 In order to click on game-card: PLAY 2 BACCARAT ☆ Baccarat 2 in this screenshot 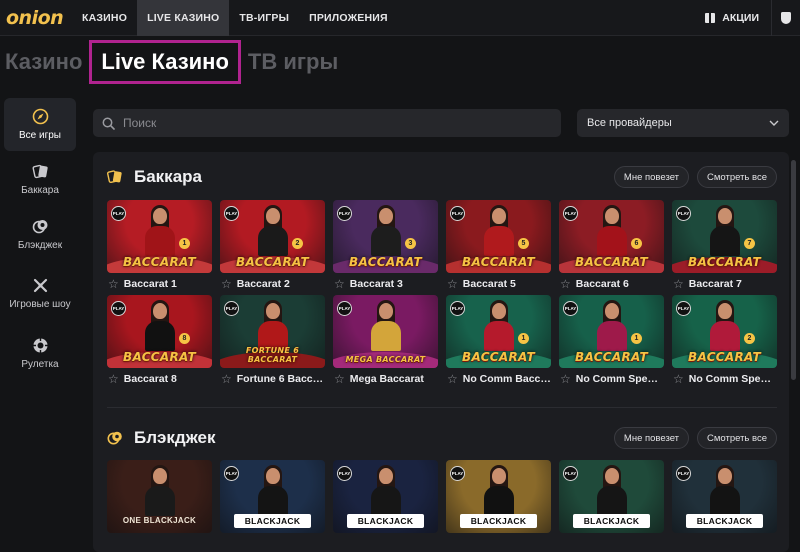, I will do `click(272, 247)`.